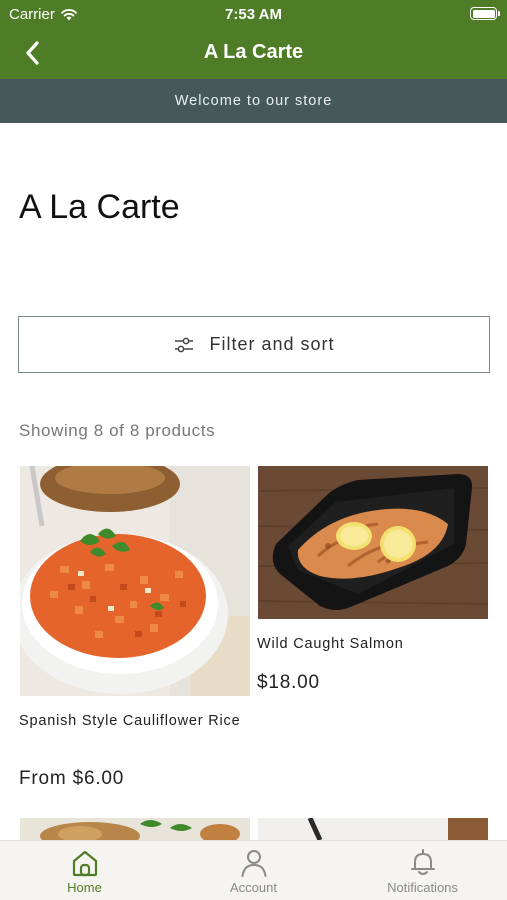  I want to click on product-image-next-left, so click(135, 829).